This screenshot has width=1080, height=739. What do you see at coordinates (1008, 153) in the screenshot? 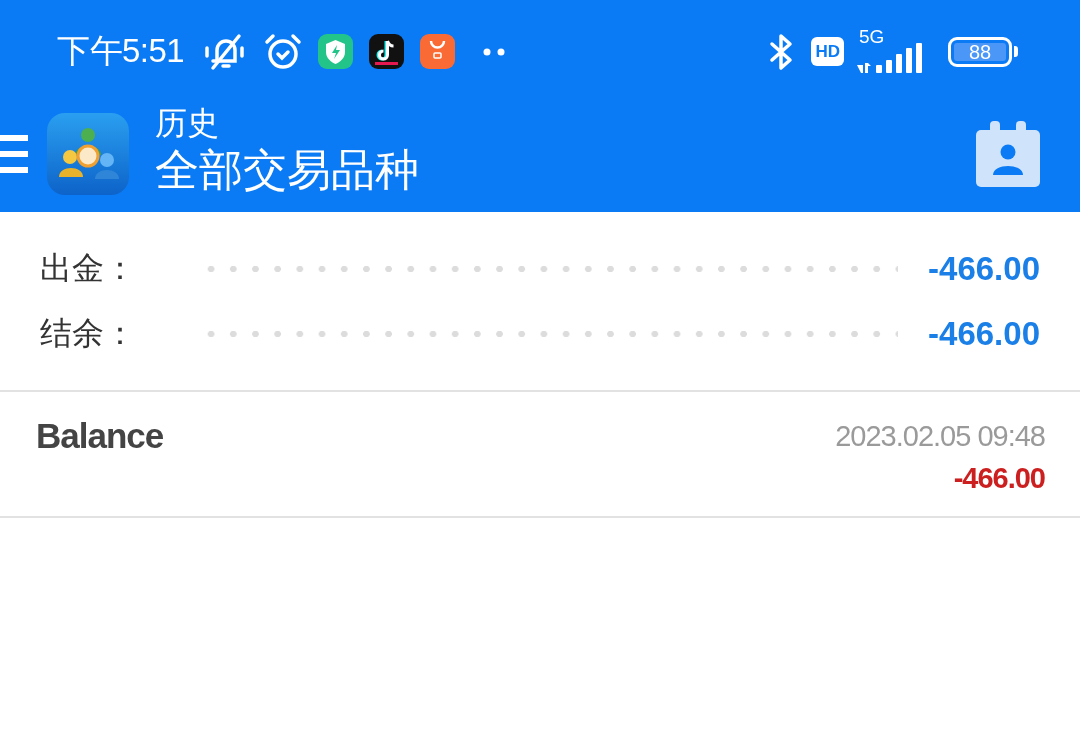
I see `contact-calendar-icon` at bounding box center [1008, 153].